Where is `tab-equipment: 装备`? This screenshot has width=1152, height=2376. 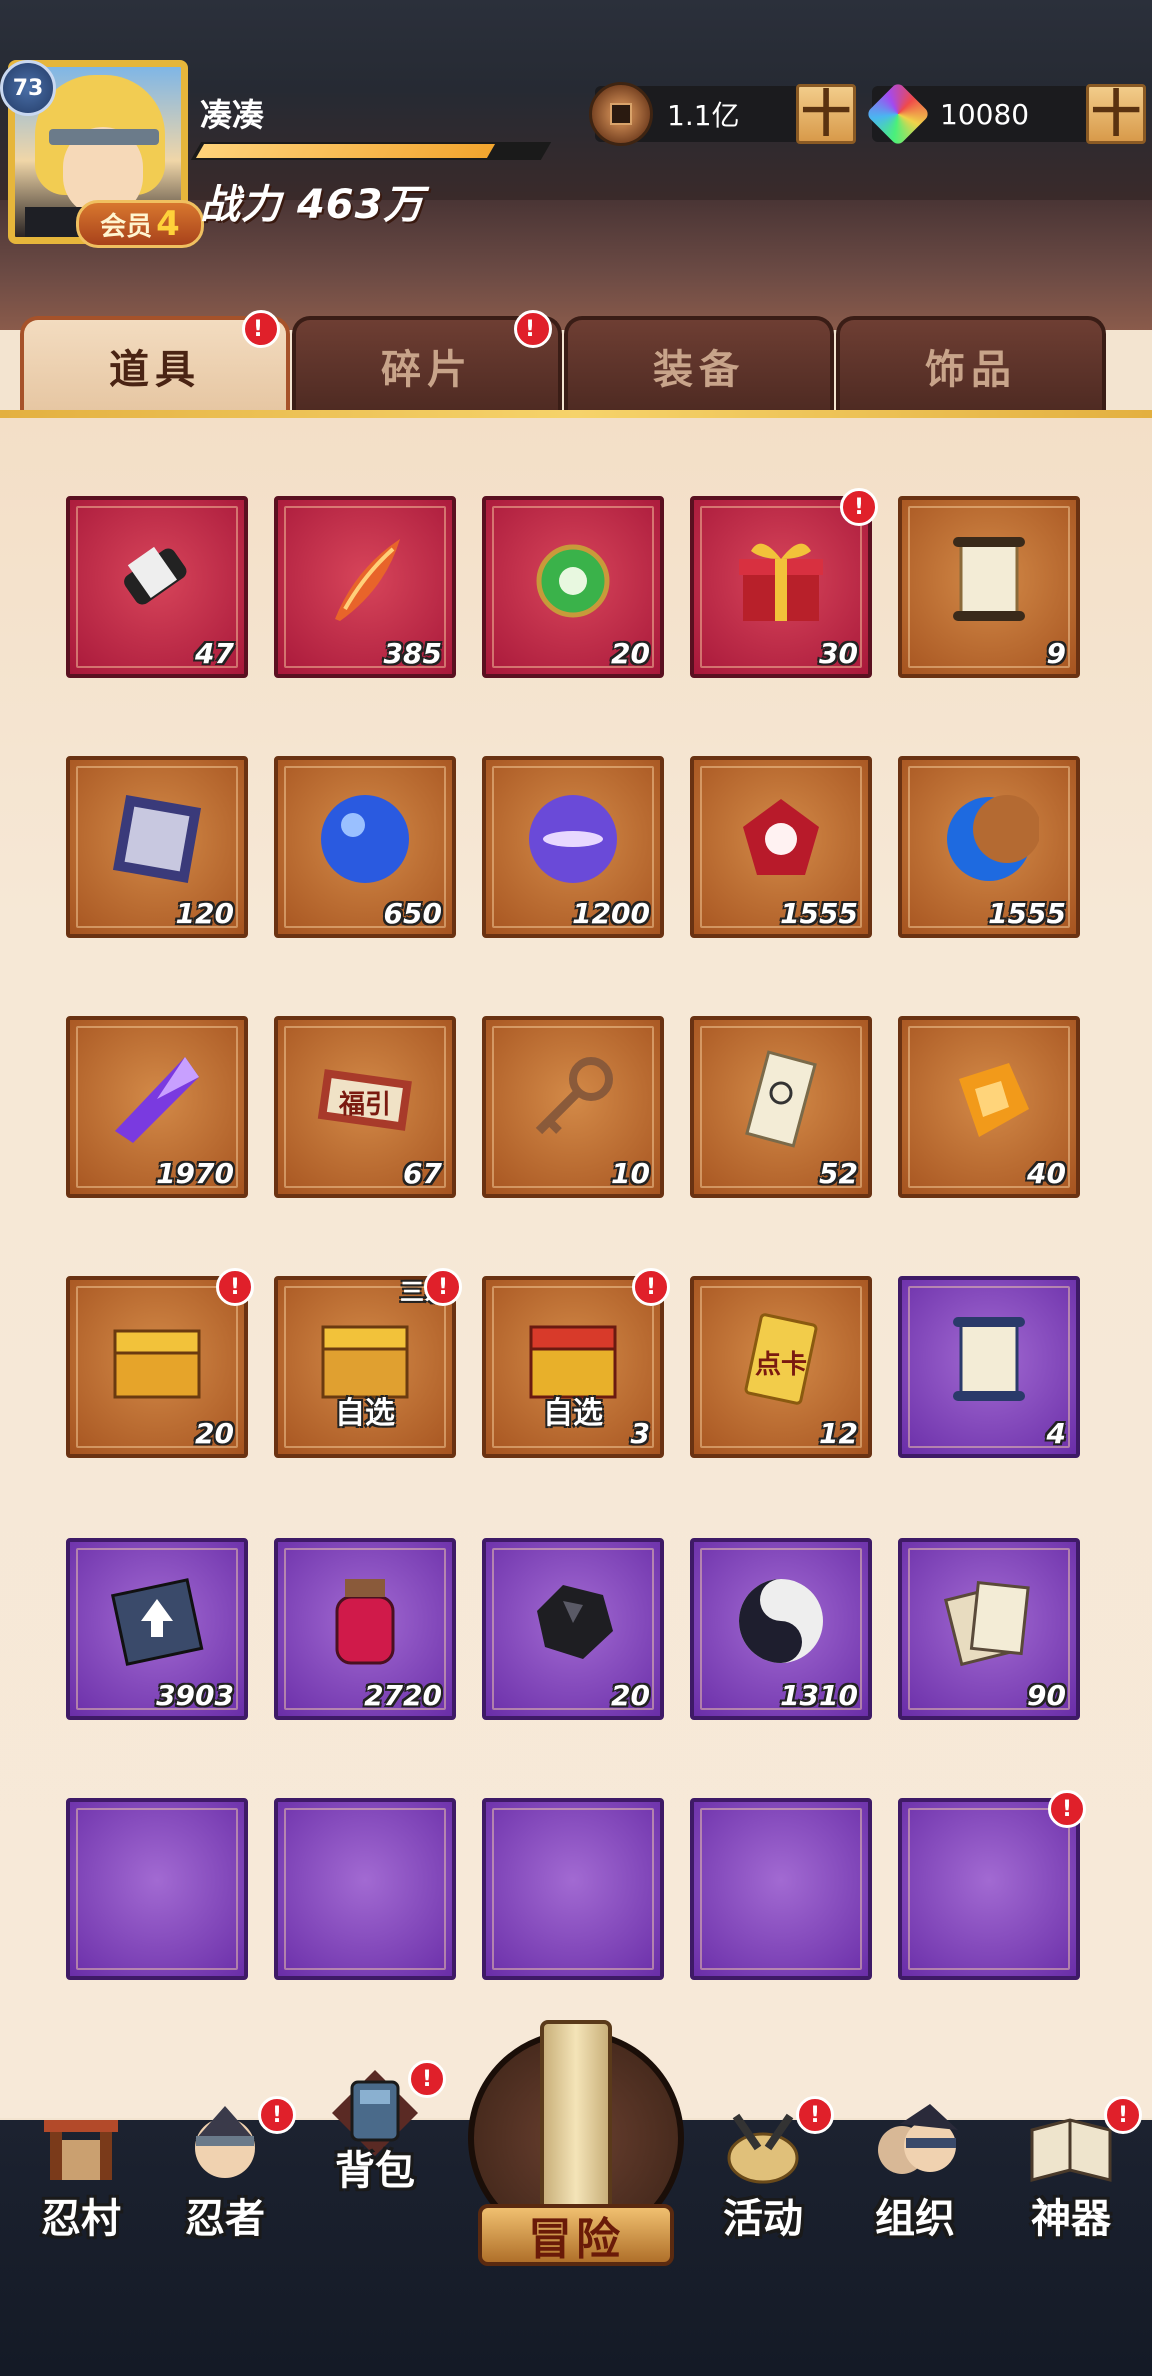
tab-equipment: 装备 is located at coordinates (699, 364).